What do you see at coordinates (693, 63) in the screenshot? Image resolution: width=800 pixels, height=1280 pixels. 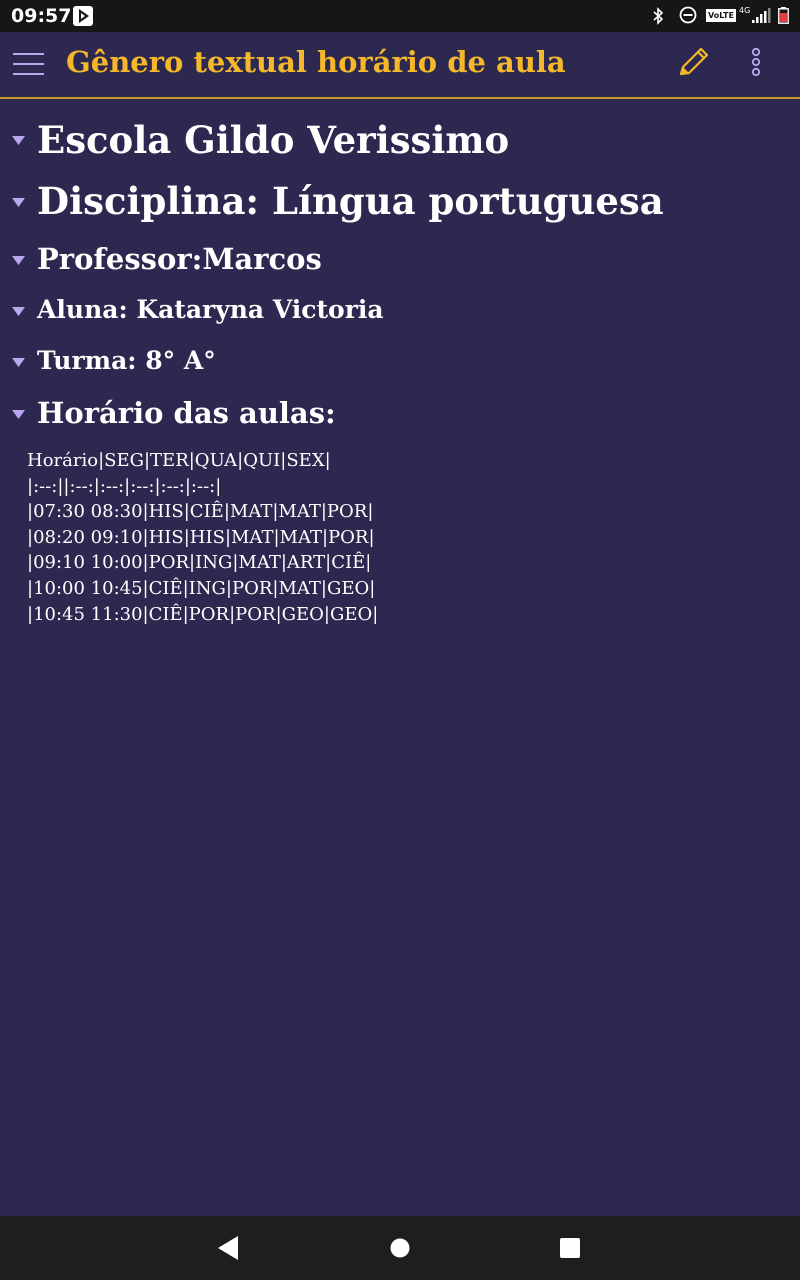 I see `edit-pencil-icon` at bounding box center [693, 63].